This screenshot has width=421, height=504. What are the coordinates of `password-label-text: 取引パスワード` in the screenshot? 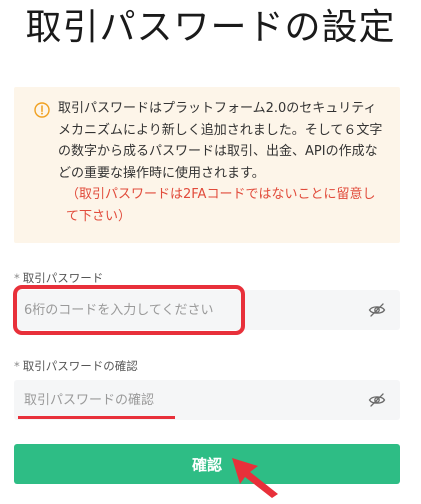 It's located at (63, 278).